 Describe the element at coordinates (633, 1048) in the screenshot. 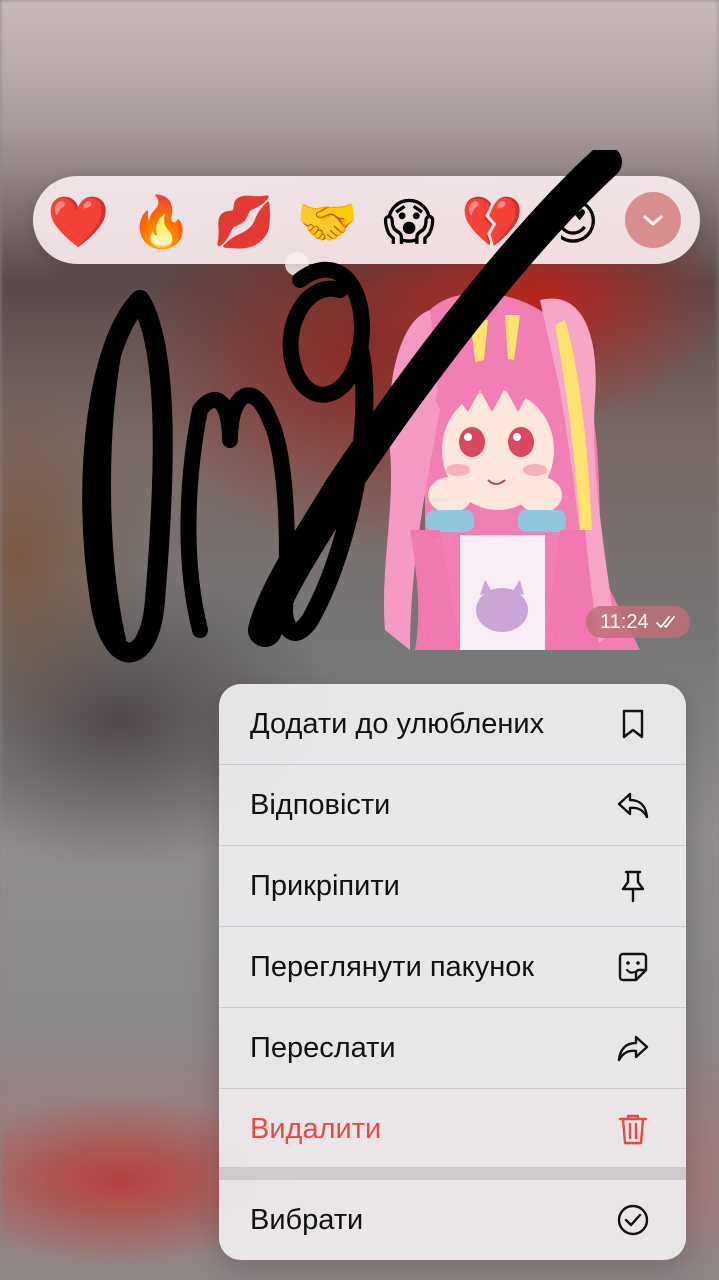

I see `forward-icon` at that location.